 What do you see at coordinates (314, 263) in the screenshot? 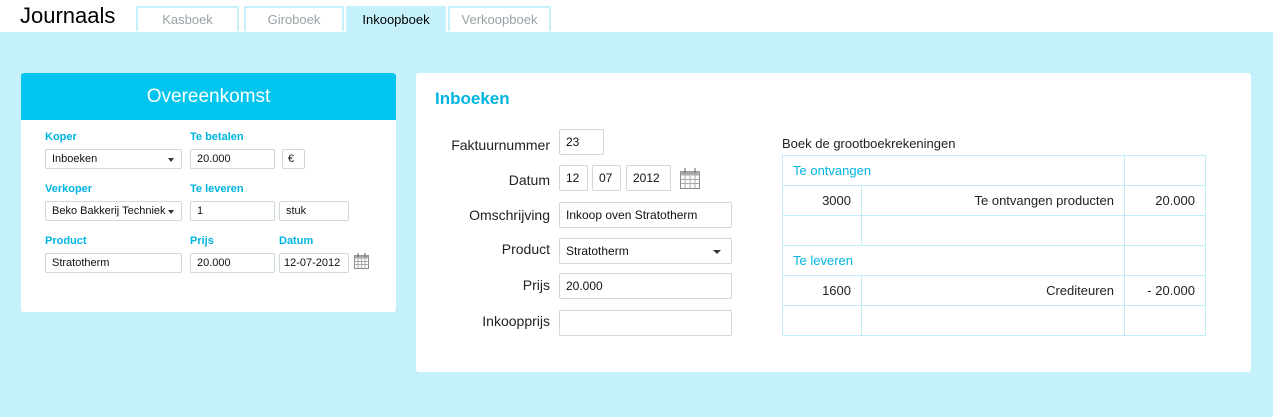
I see `datum-input: 12-07-2012` at bounding box center [314, 263].